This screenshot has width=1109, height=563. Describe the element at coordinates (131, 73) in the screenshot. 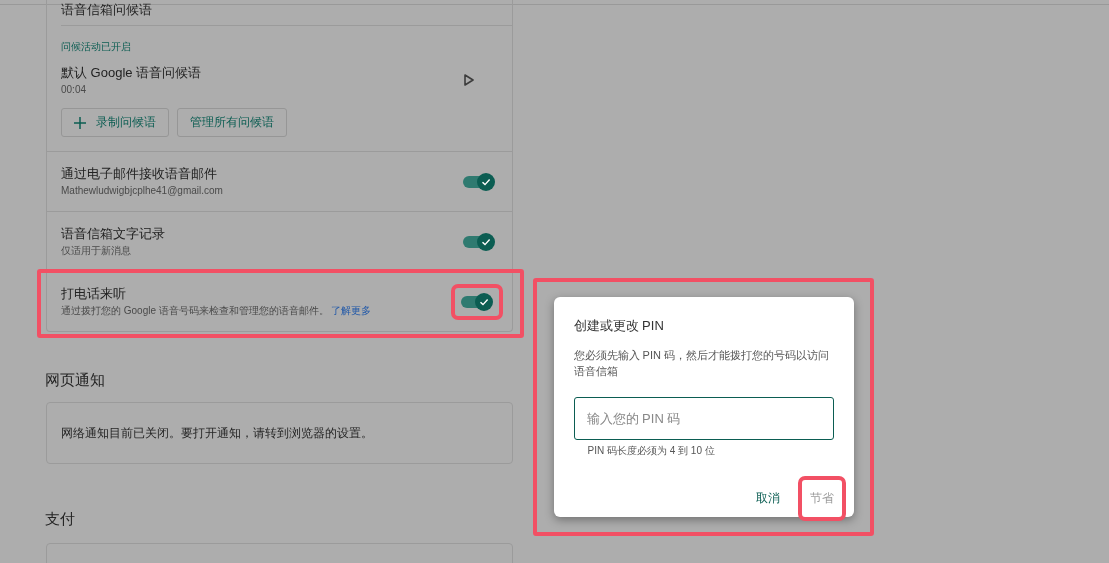

I see `greeting-name: 默认 Google 语音问候语` at that location.